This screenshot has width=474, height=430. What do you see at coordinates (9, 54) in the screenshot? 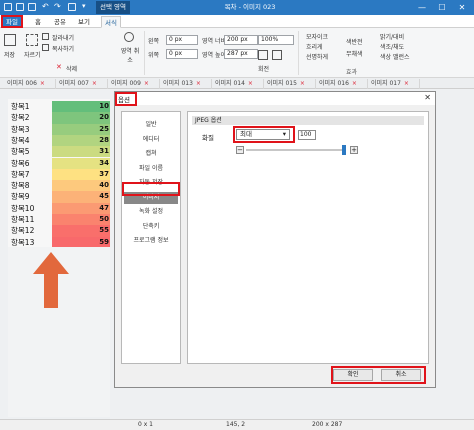
I see `save-label: 저장` at bounding box center [9, 54].